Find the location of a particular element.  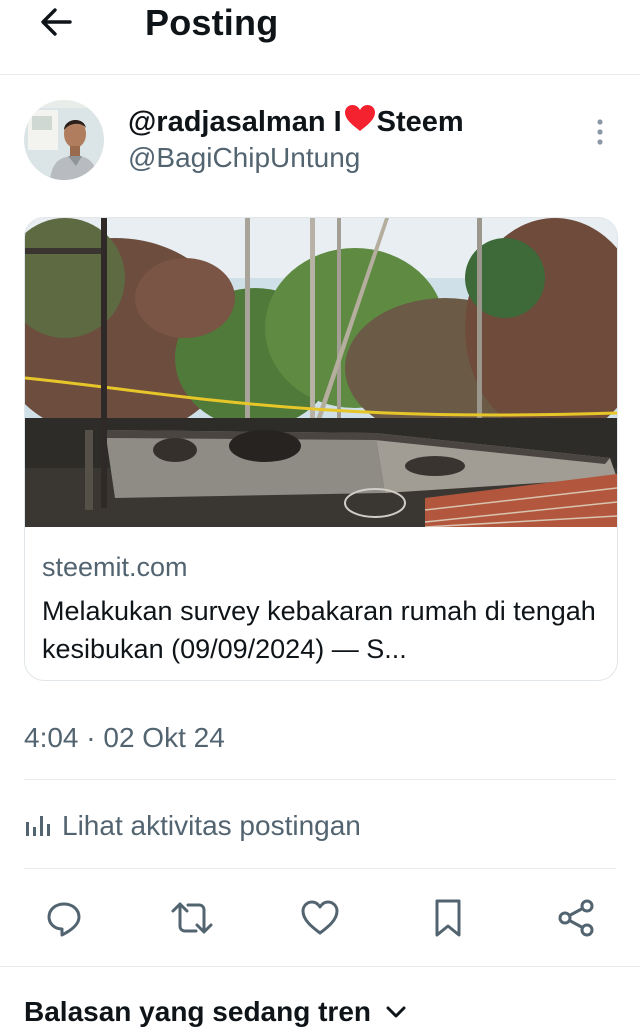

display-name: @radjasalman I Steem is located at coordinates (296, 122).